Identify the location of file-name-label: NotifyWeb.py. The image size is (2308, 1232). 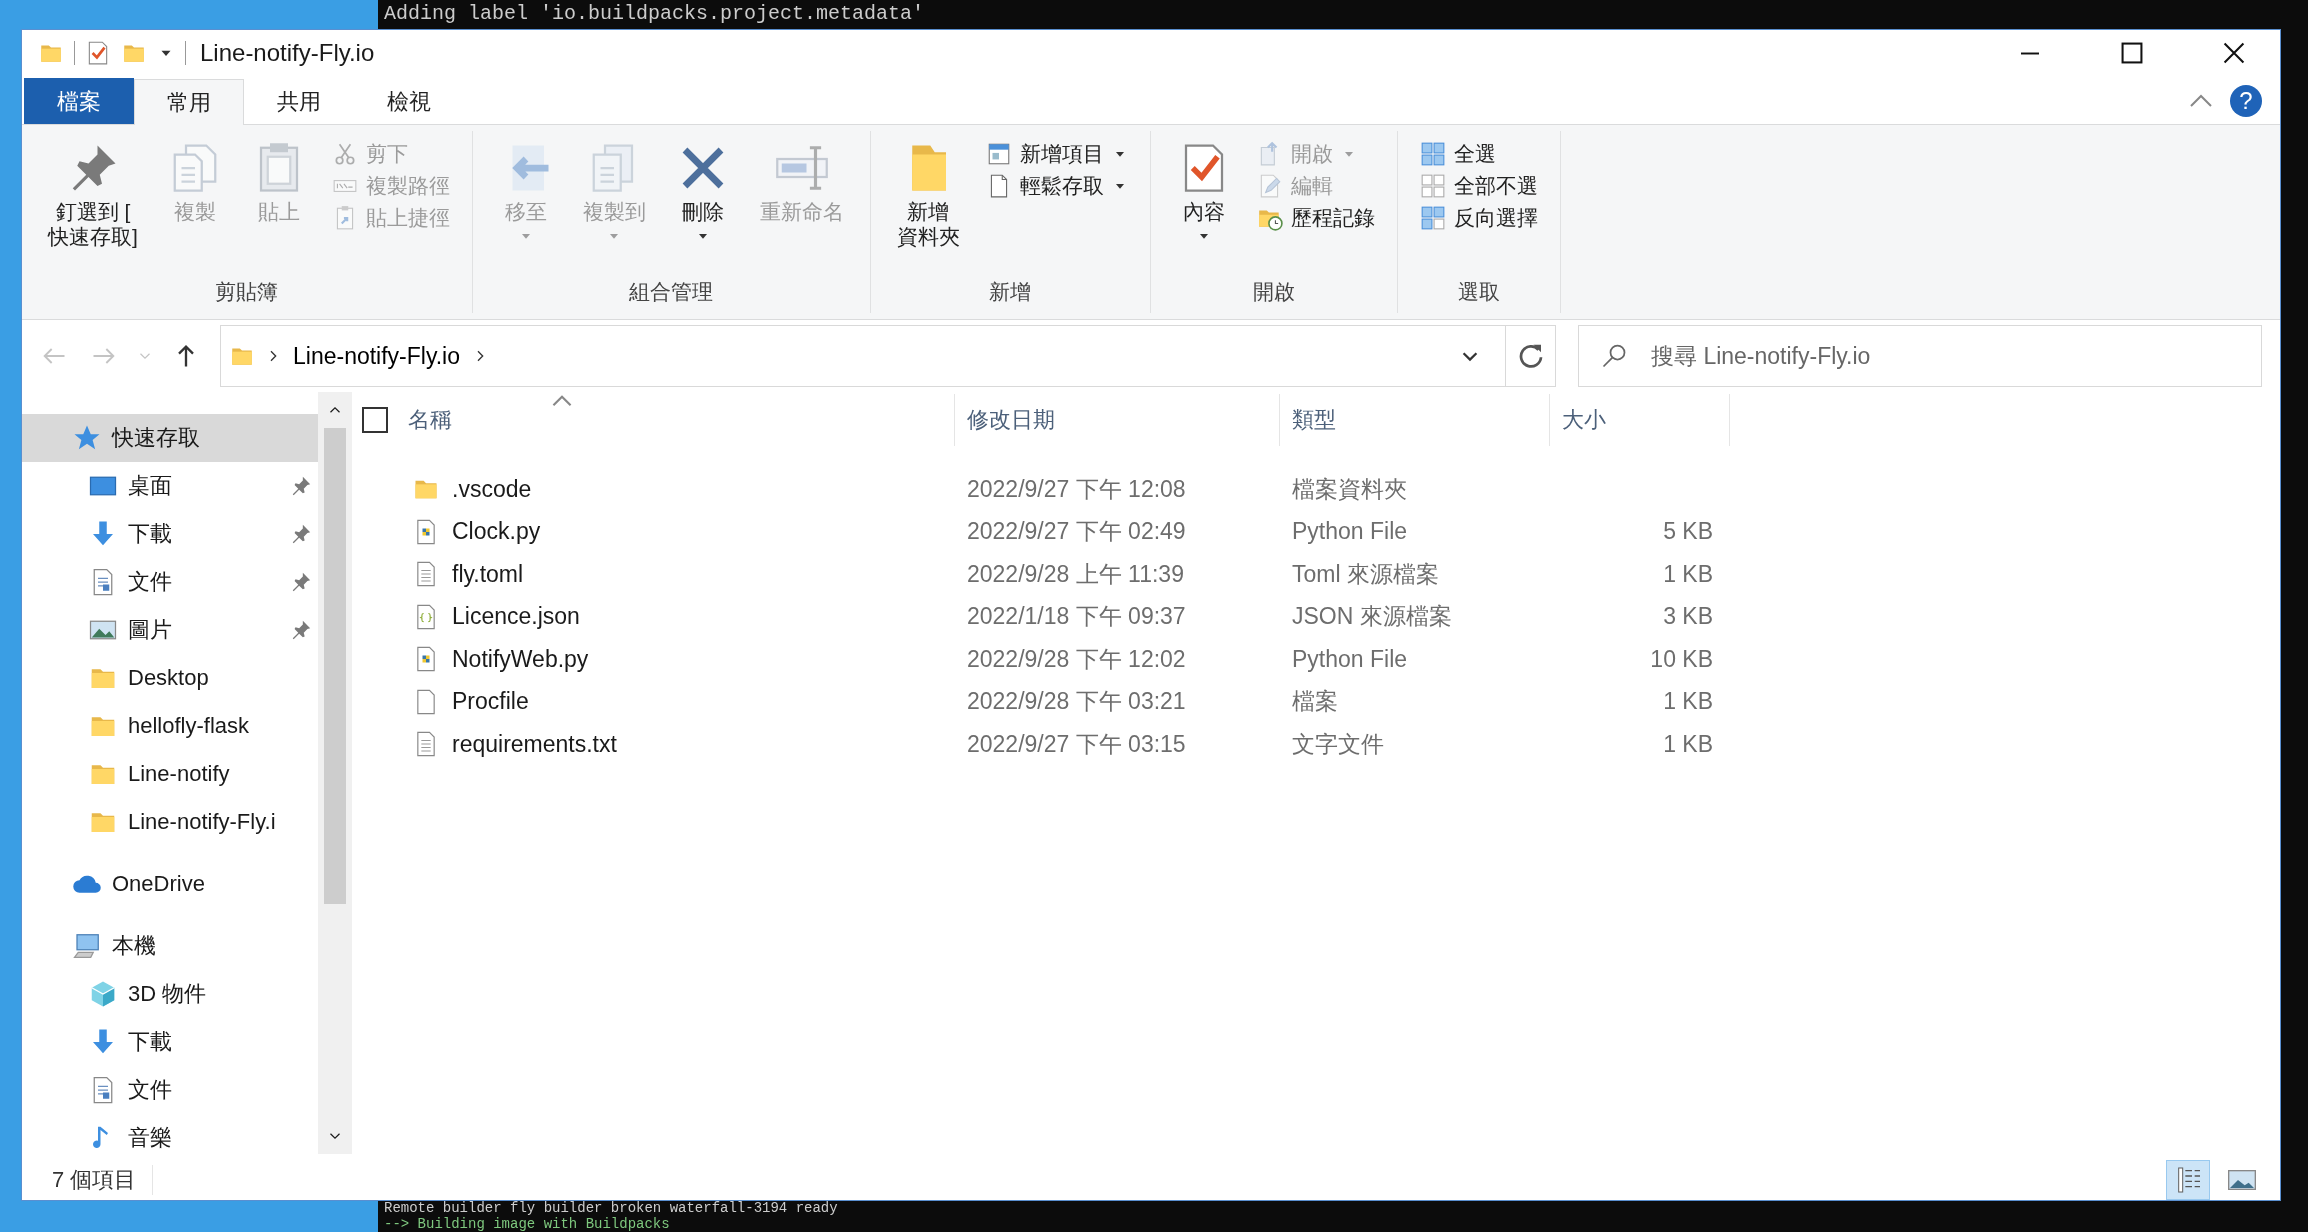
(520, 659).